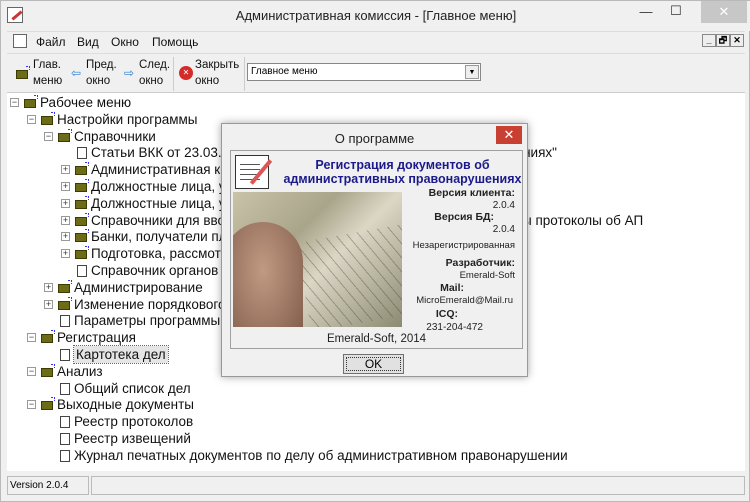 The height and width of the screenshot is (502, 750). What do you see at coordinates (418, 485) in the screenshot?
I see `status-panel` at bounding box center [418, 485].